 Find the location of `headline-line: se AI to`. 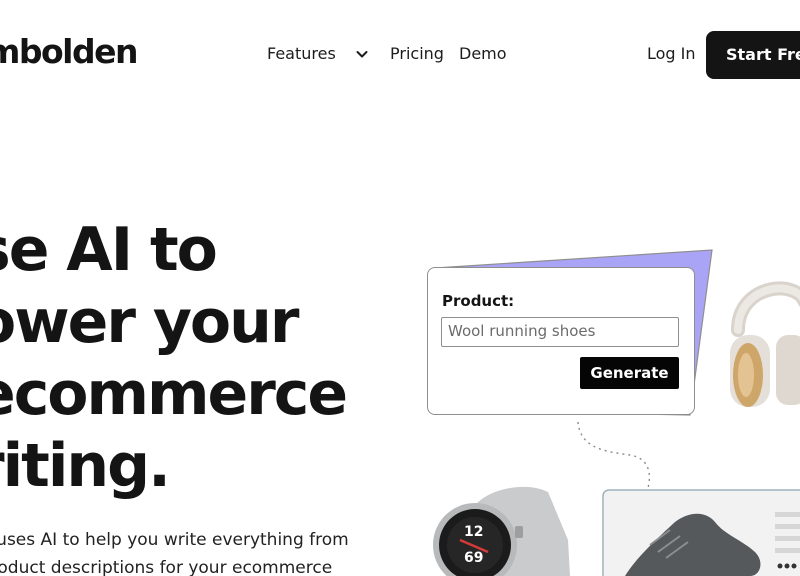

headline-line: se AI to is located at coordinates (109, 250).